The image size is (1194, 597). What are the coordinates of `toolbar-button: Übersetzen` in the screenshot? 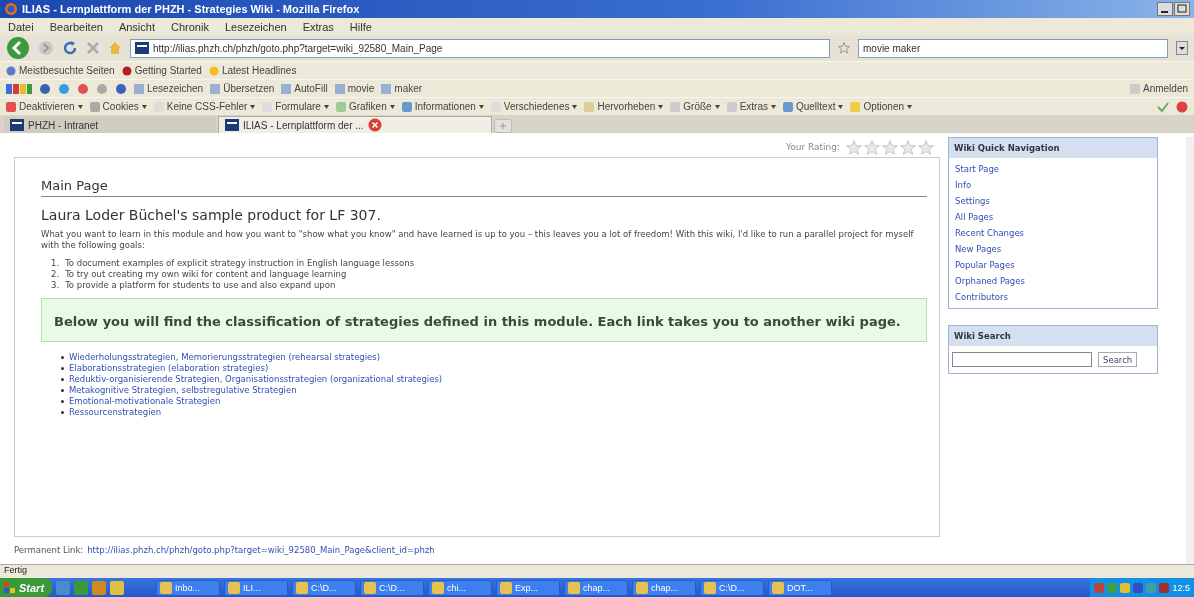 It's located at (242, 88).